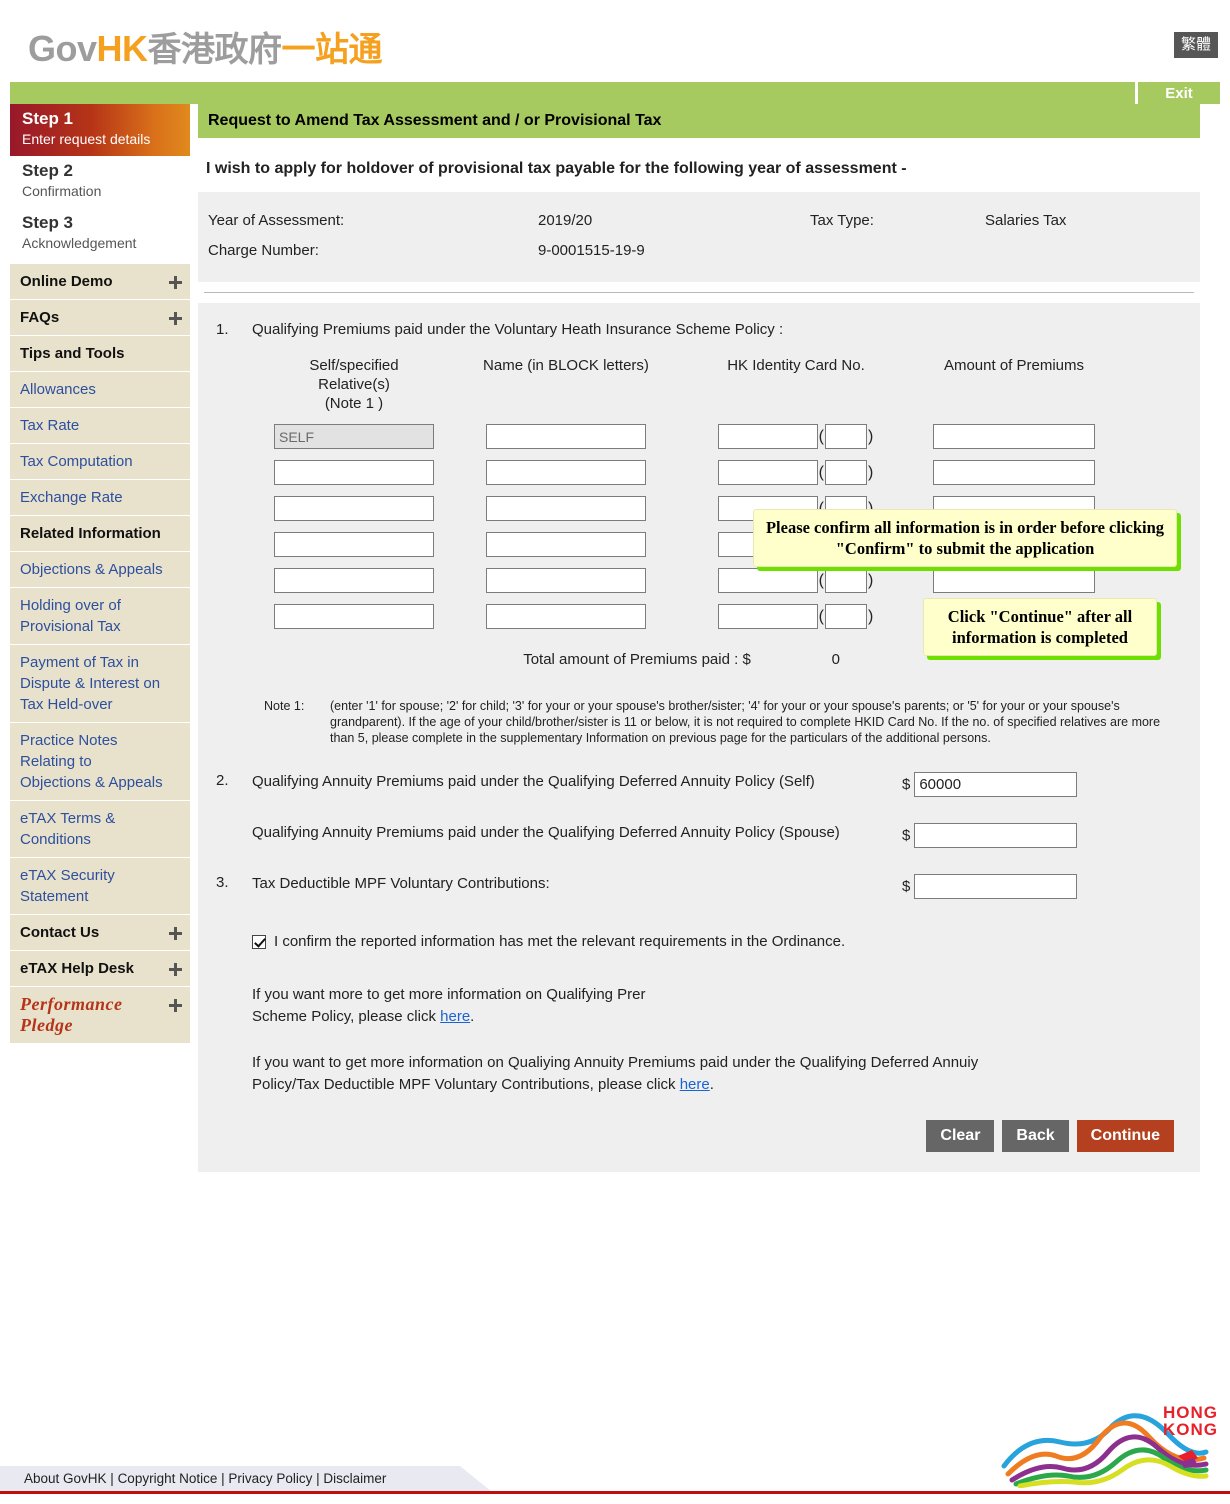 The width and height of the screenshot is (1230, 1504). Describe the element at coordinates (222, 882) in the screenshot. I see `question-3-number: 3.` at that location.